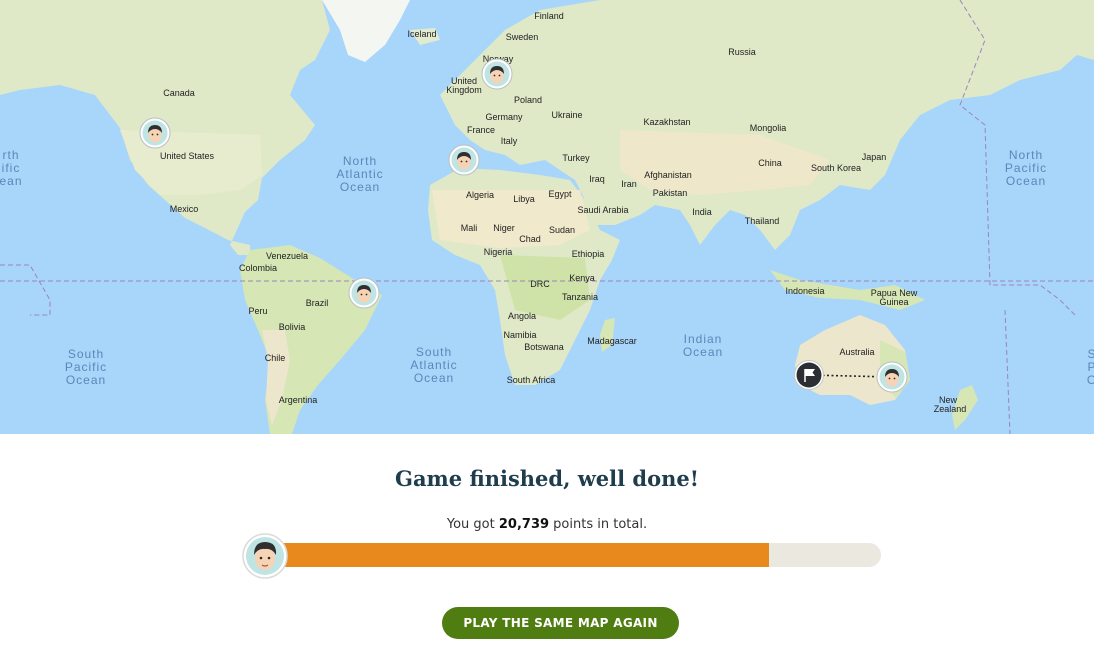 The image size is (1094, 670). Describe the element at coordinates (804, 291) in the screenshot. I see `country-label: Indonesia` at that location.